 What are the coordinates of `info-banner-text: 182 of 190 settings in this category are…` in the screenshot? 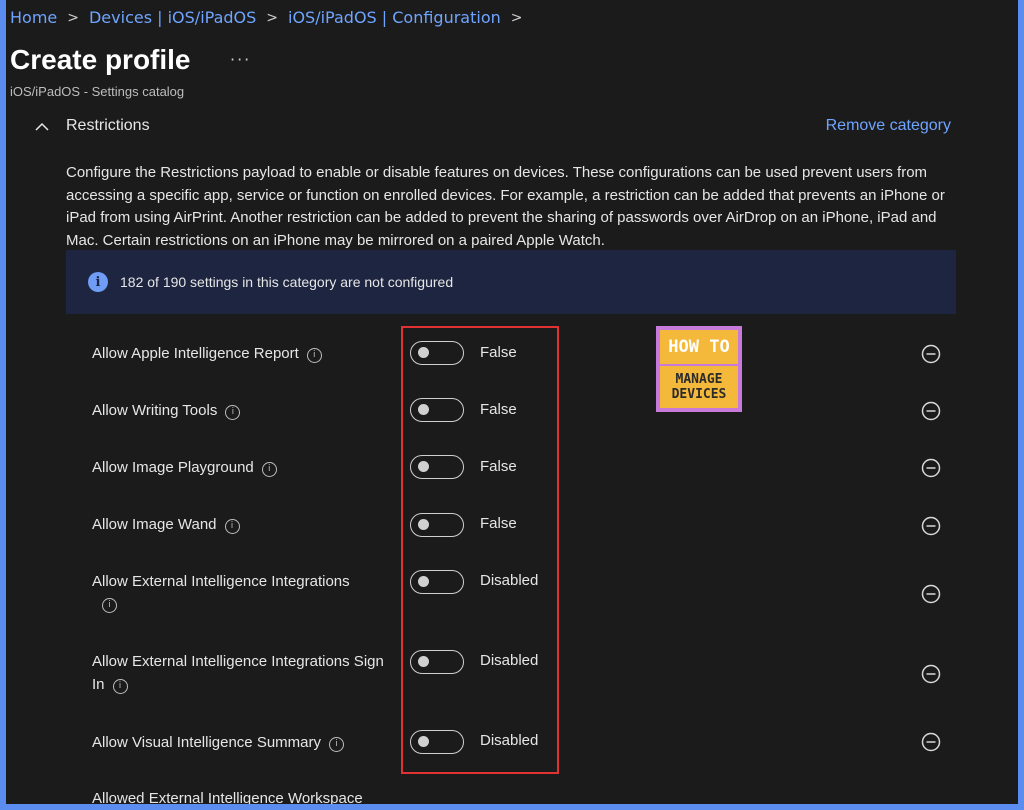 It's located at (287, 282).